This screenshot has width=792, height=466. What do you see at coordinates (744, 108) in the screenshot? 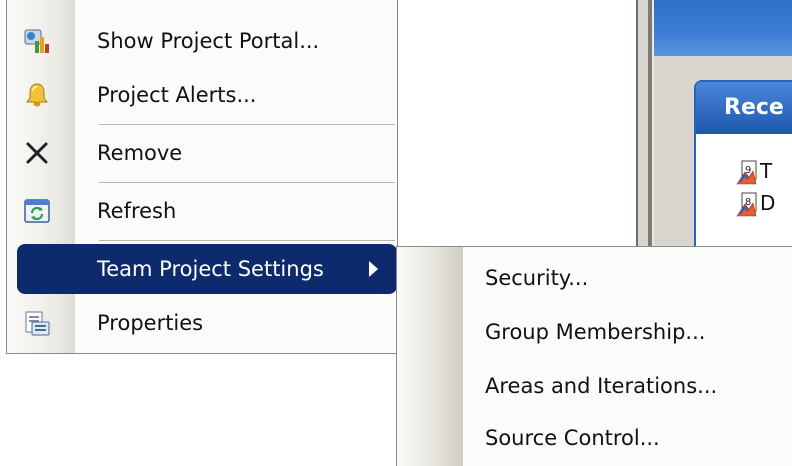
I see `recent-panel-title: Rece` at bounding box center [744, 108].